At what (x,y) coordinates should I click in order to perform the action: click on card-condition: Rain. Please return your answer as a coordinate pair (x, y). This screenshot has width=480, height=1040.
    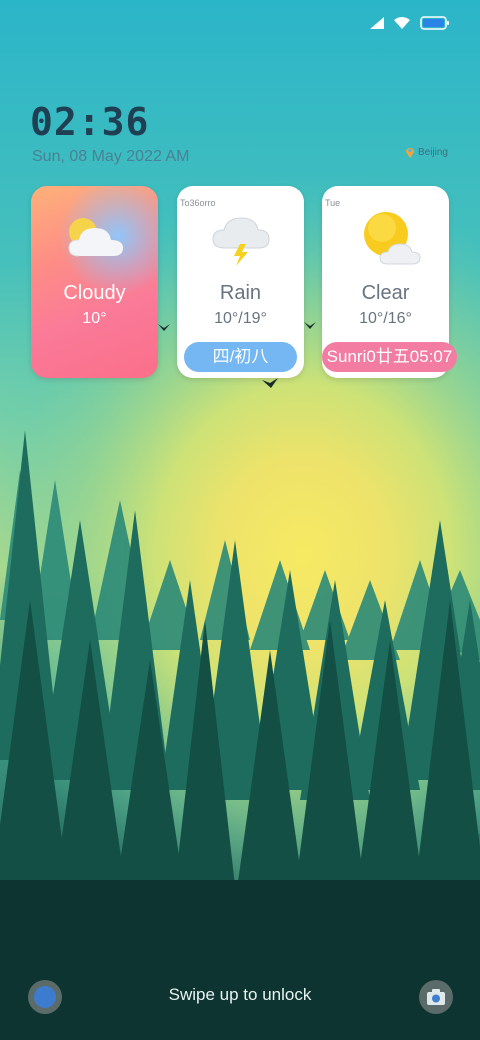
    Looking at the image, I should click on (240, 293).